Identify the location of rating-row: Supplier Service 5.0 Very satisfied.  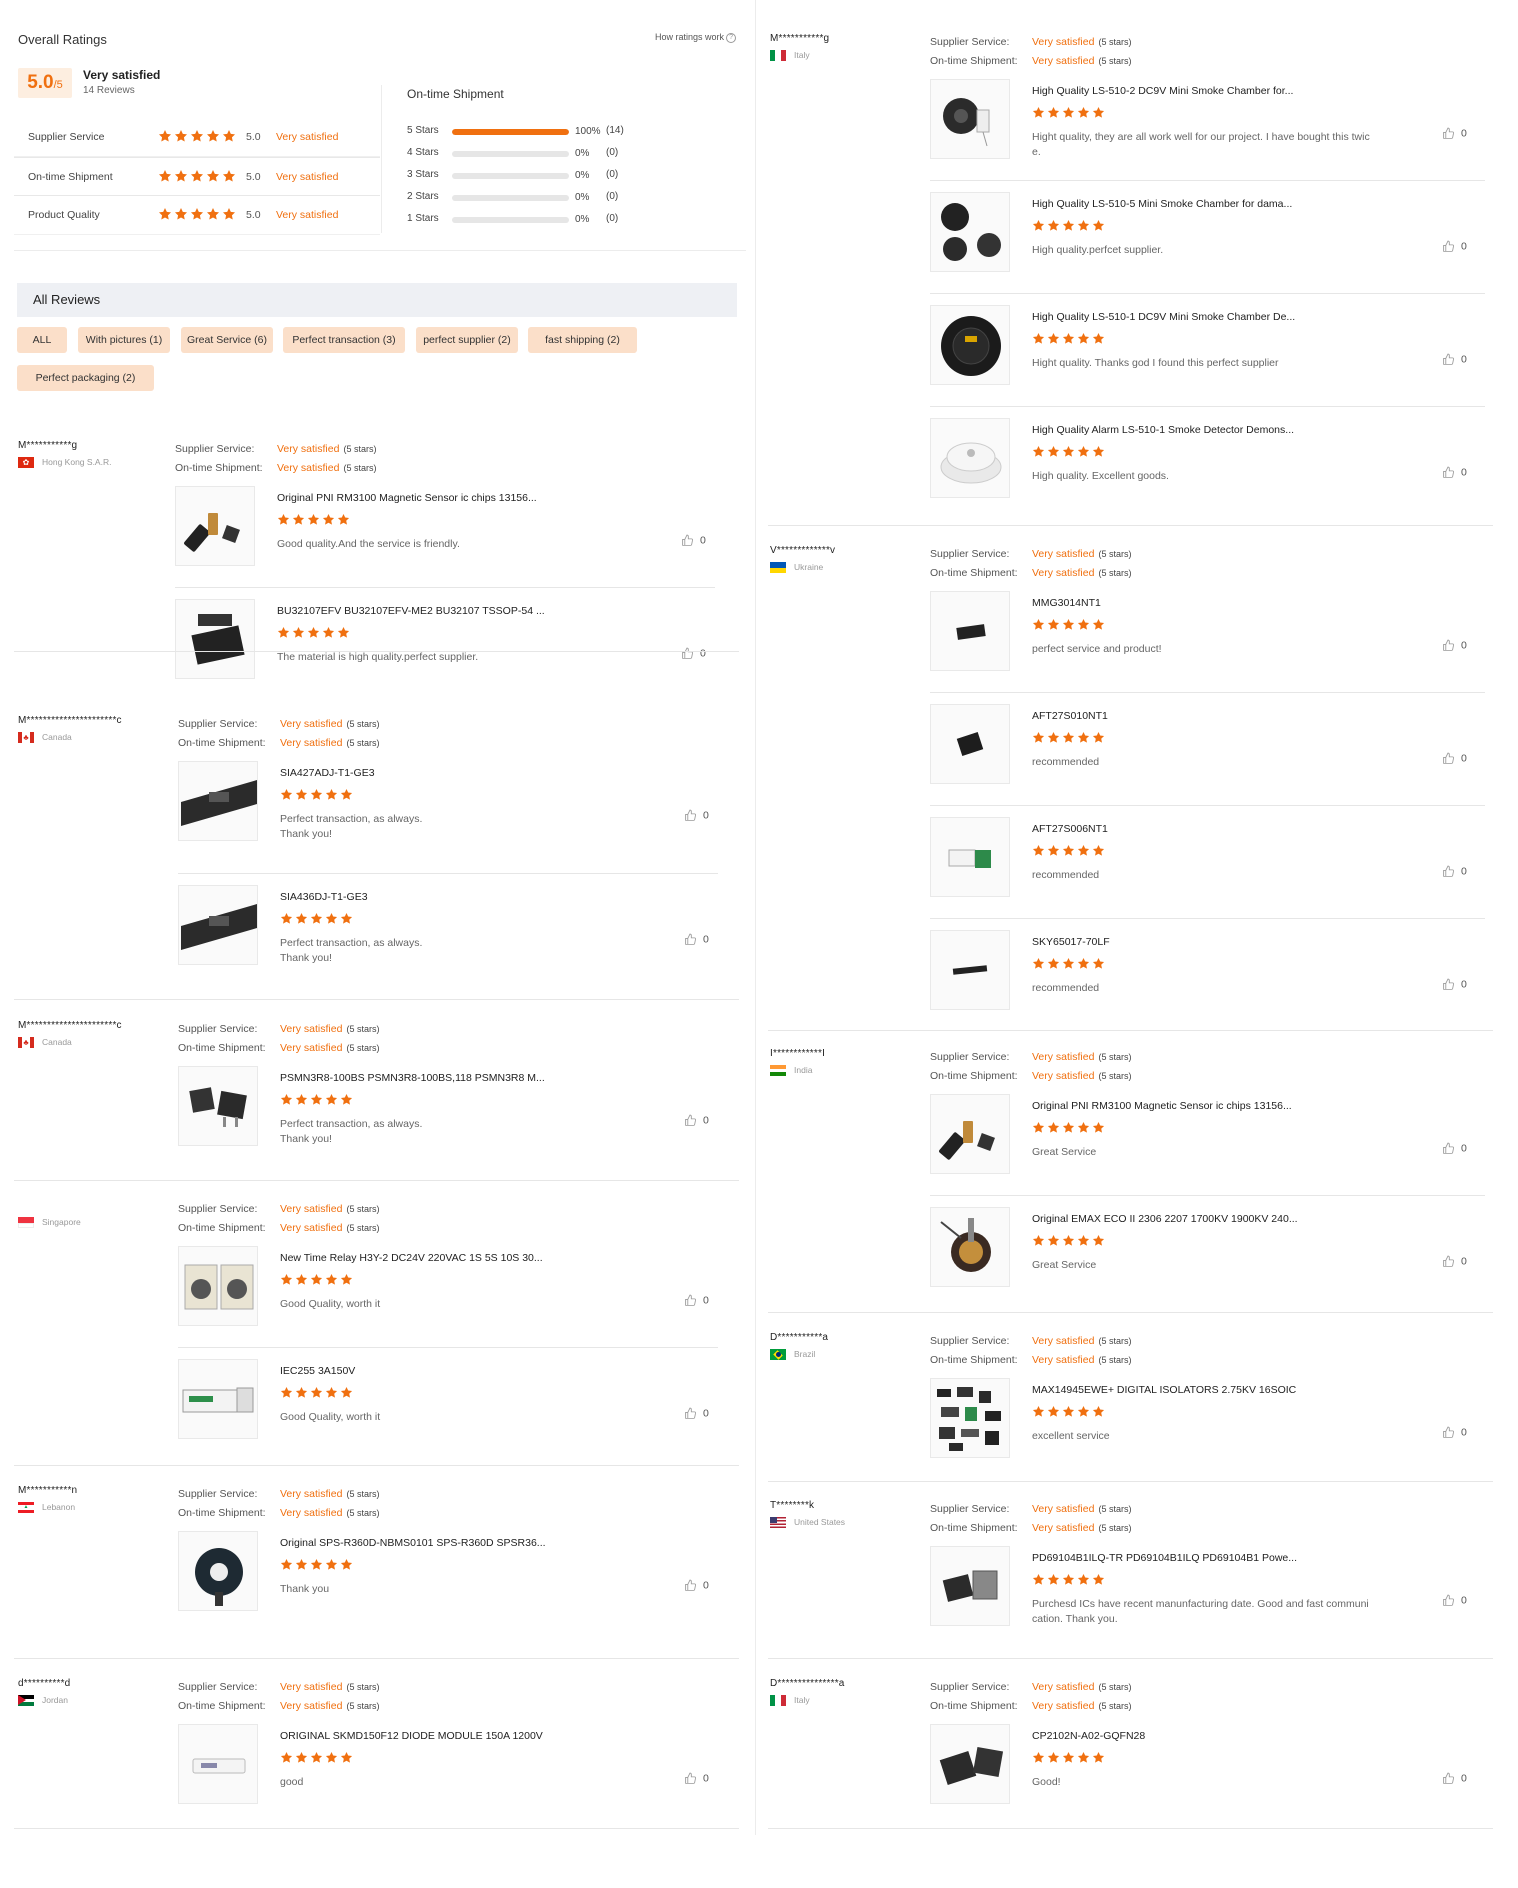
(197, 137).